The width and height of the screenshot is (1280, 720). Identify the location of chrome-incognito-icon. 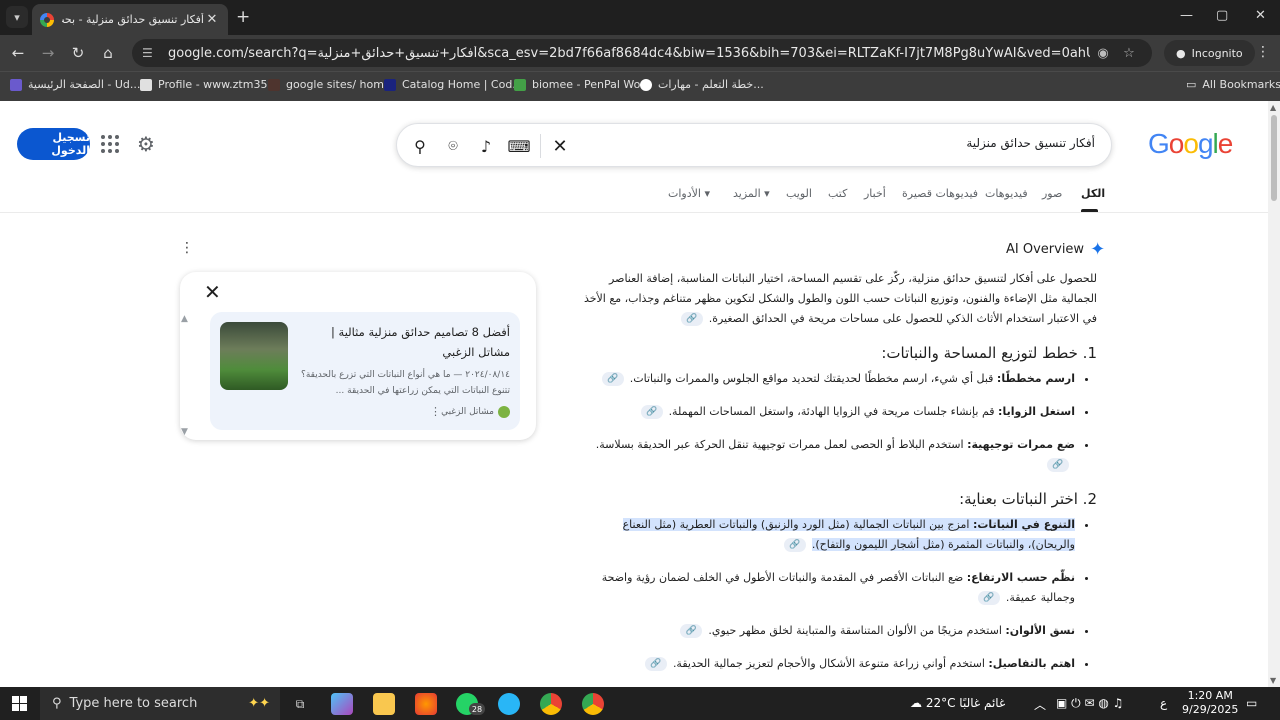
(593, 704).